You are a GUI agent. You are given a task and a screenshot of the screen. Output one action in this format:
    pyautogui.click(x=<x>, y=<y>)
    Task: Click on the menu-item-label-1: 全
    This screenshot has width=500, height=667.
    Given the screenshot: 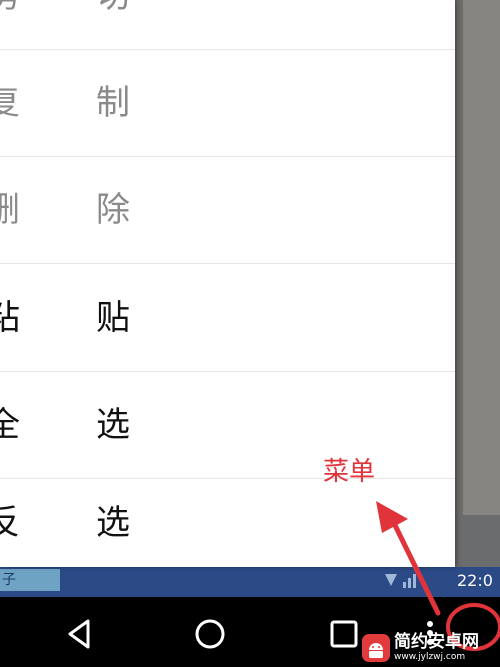 What is the action you would take?
    pyautogui.click(x=10, y=425)
    